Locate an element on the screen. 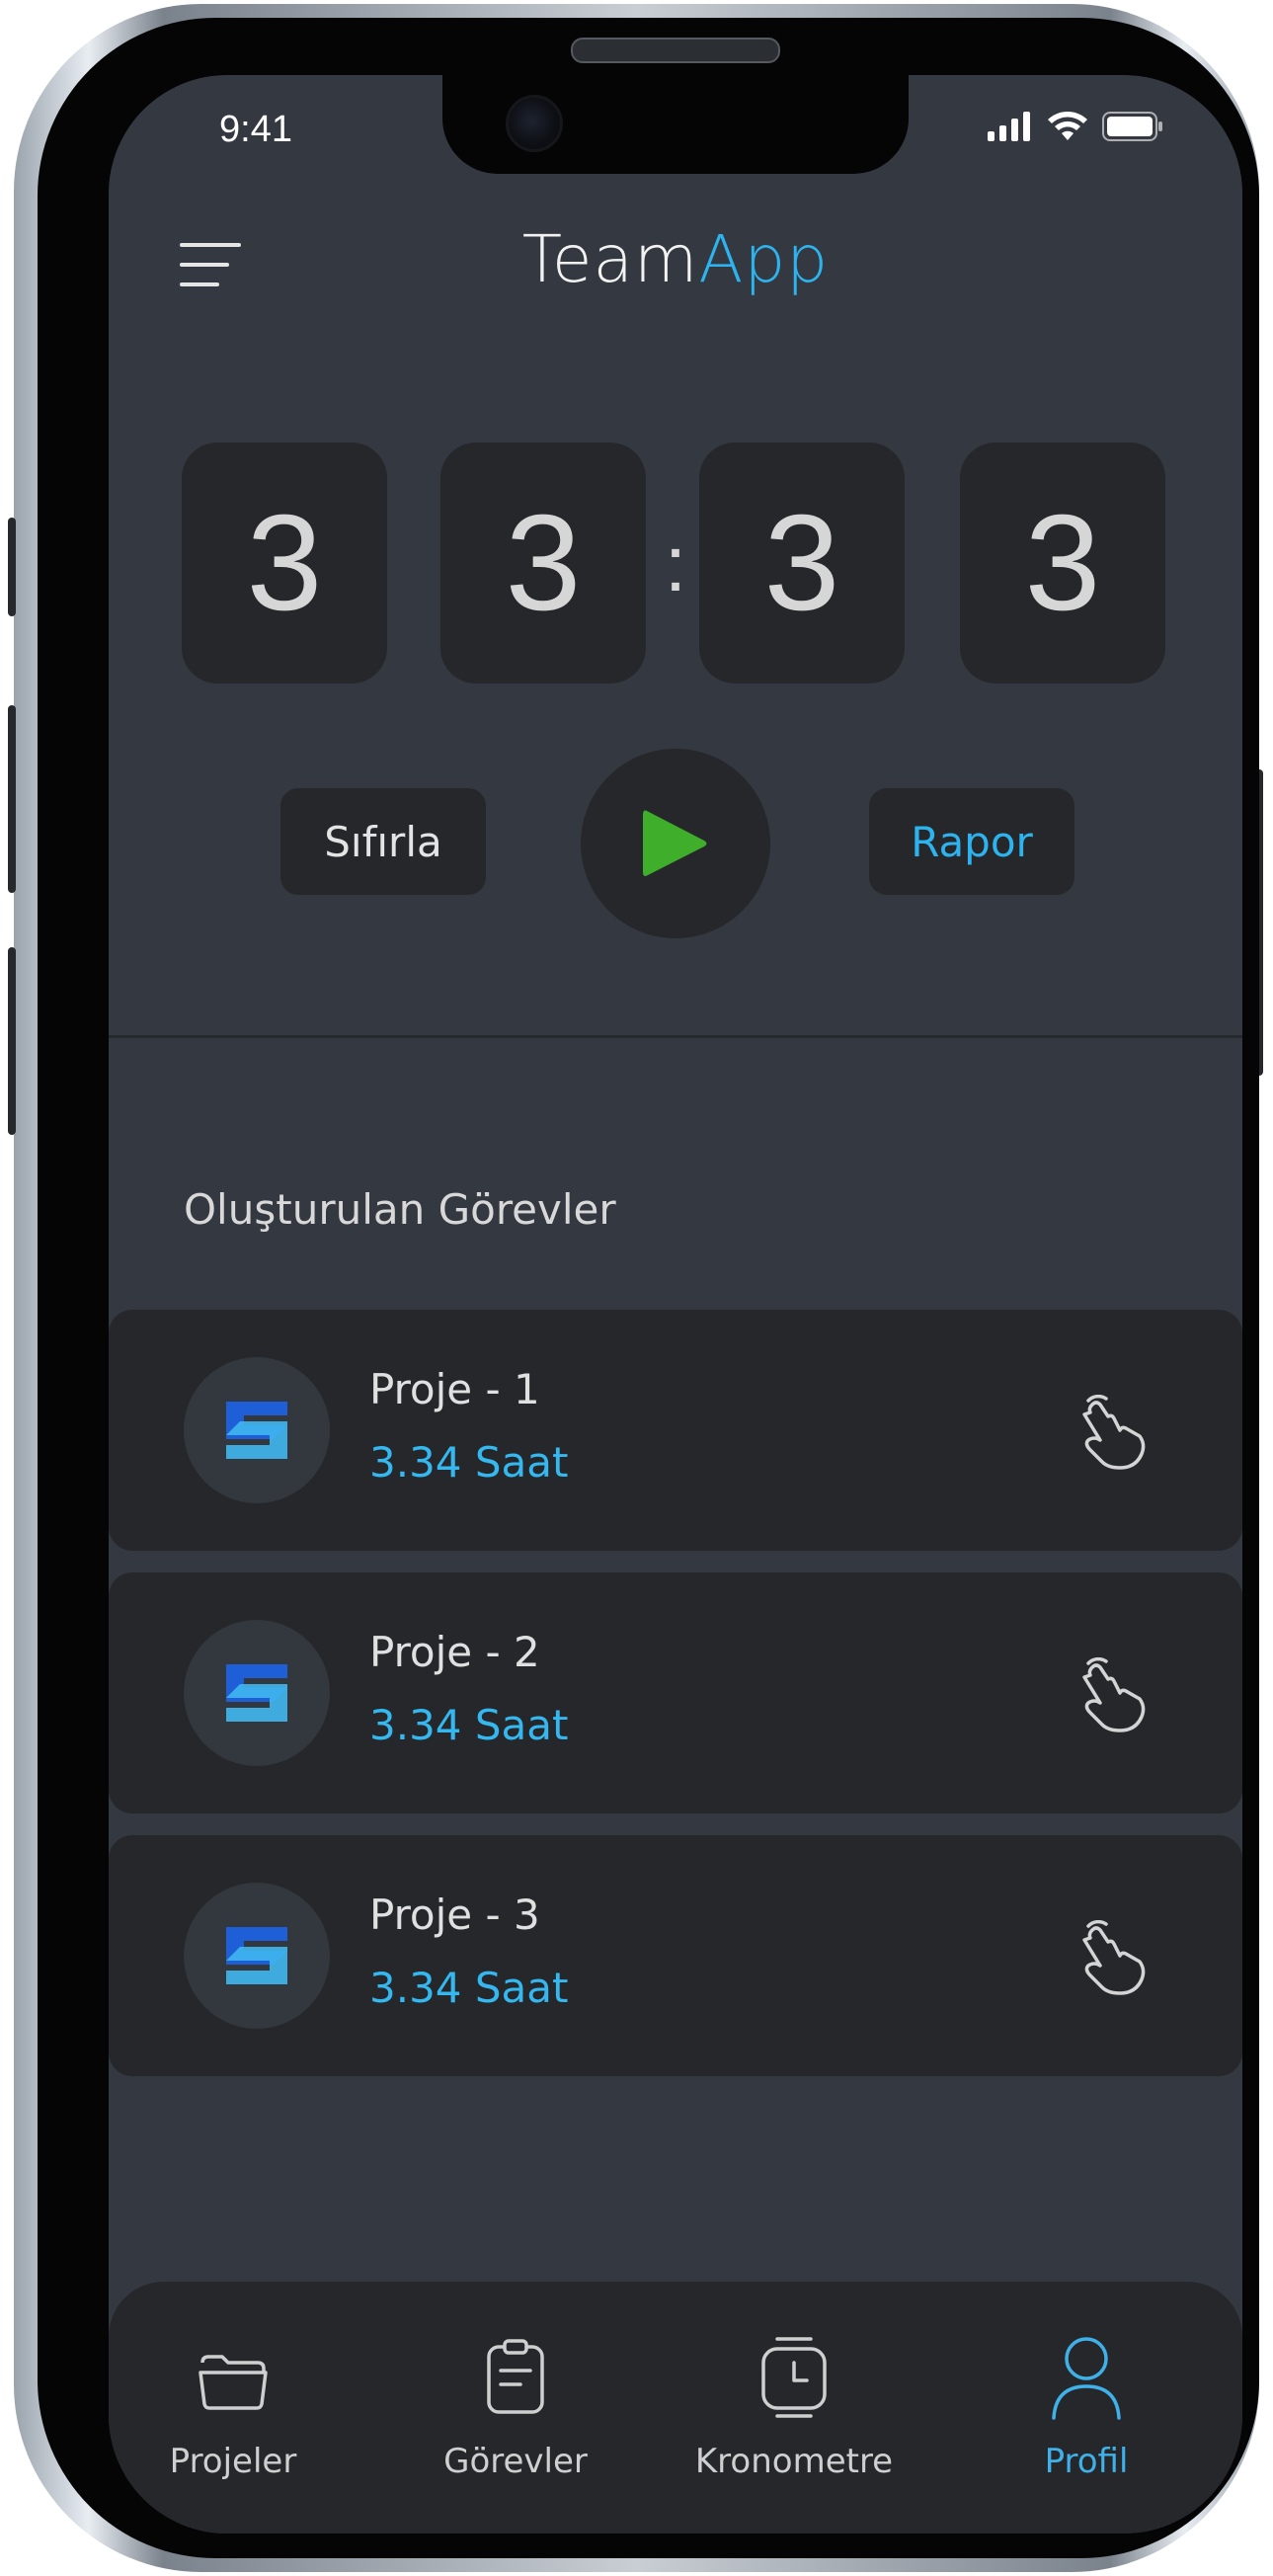 Image resolution: width=1273 pixels, height=2576 pixels. wifi-icon is located at coordinates (1067, 126).